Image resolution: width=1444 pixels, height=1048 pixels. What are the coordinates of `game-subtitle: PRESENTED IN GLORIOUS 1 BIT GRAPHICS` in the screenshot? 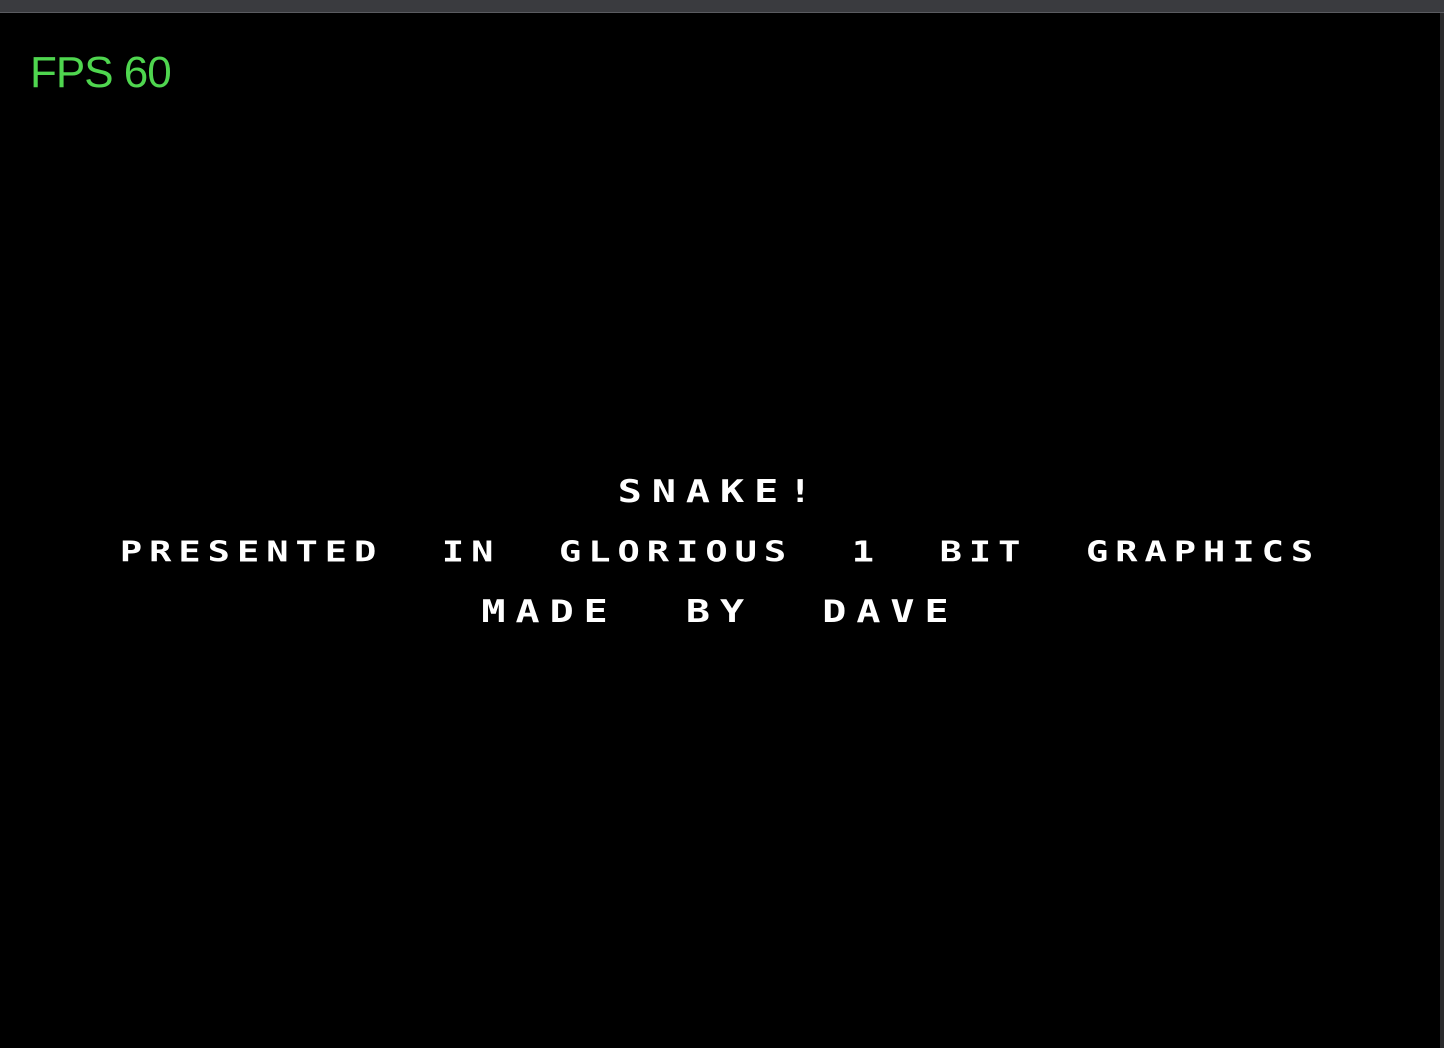 It's located at (720, 551).